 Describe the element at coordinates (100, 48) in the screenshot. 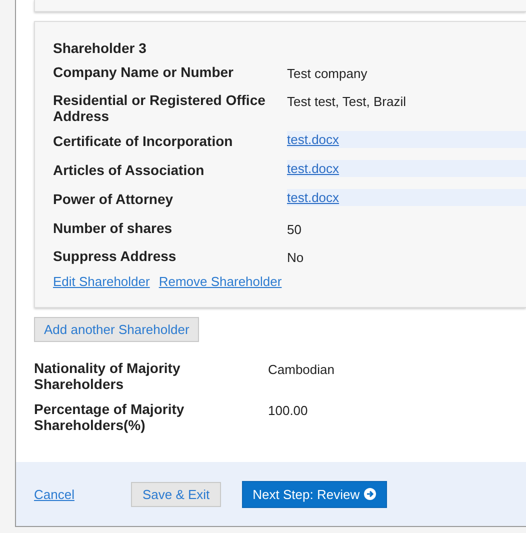

I see `shareholder-title: Shareholder 3` at that location.